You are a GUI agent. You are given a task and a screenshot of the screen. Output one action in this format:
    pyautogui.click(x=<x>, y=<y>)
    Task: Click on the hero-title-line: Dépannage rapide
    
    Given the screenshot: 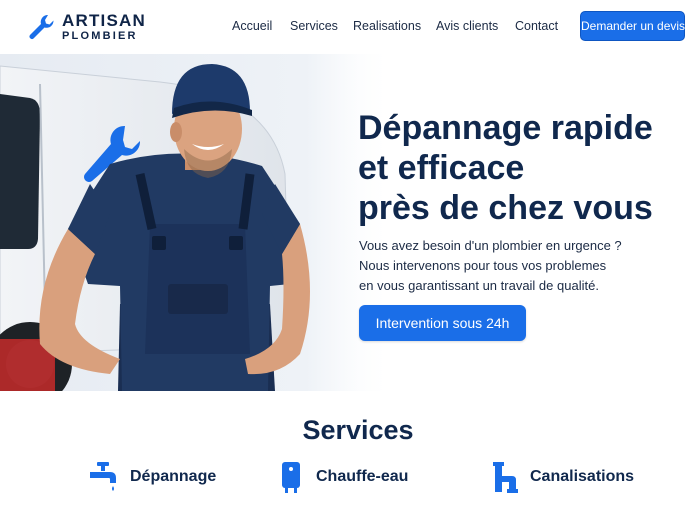 What is the action you would take?
    pyautogui.click(x=505, y=128)
    